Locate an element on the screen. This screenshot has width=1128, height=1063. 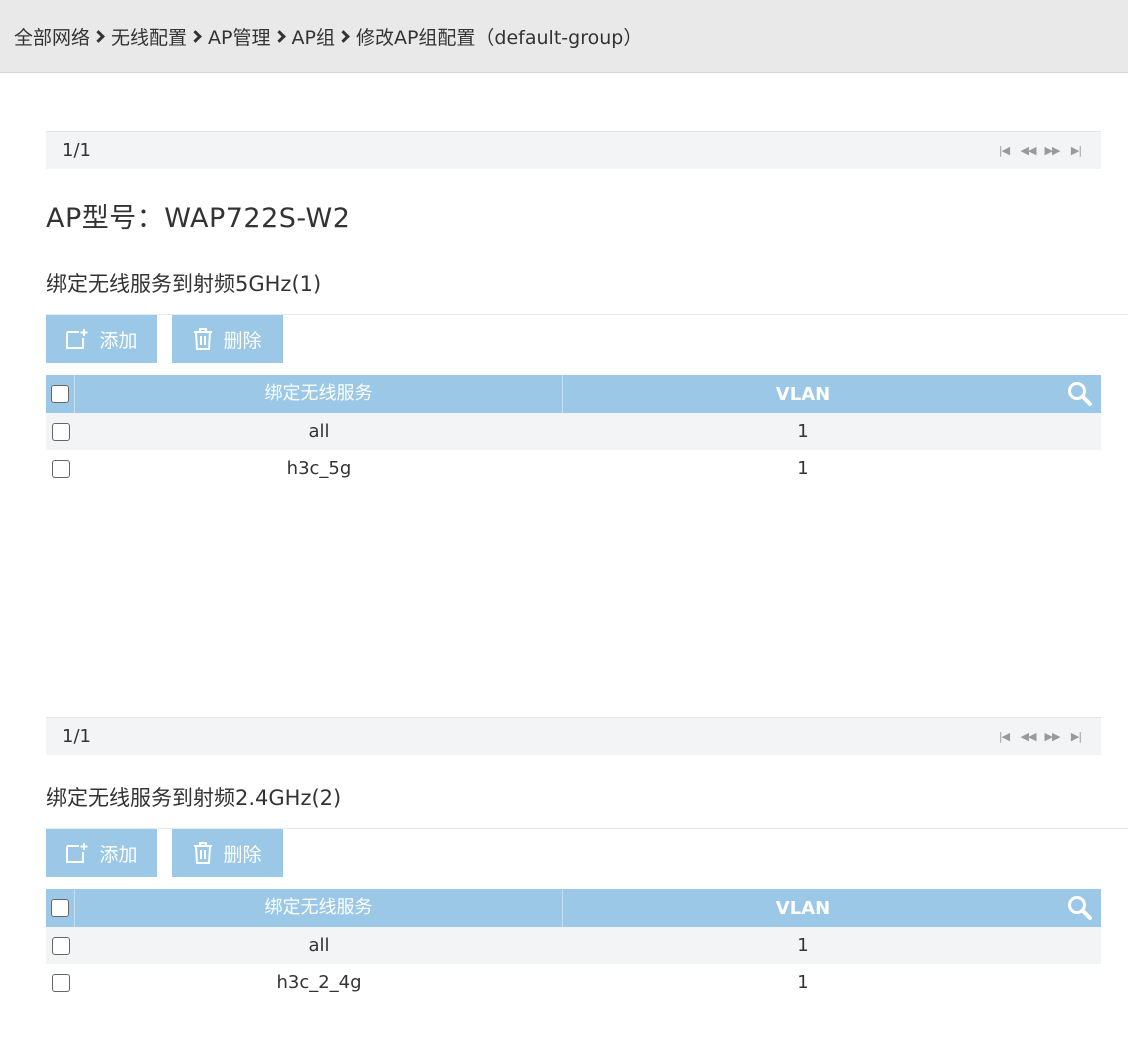
pager-top: 1/1 |◀ ◀◀ ▶▶ ▶| is located at coordinates (573, 150).